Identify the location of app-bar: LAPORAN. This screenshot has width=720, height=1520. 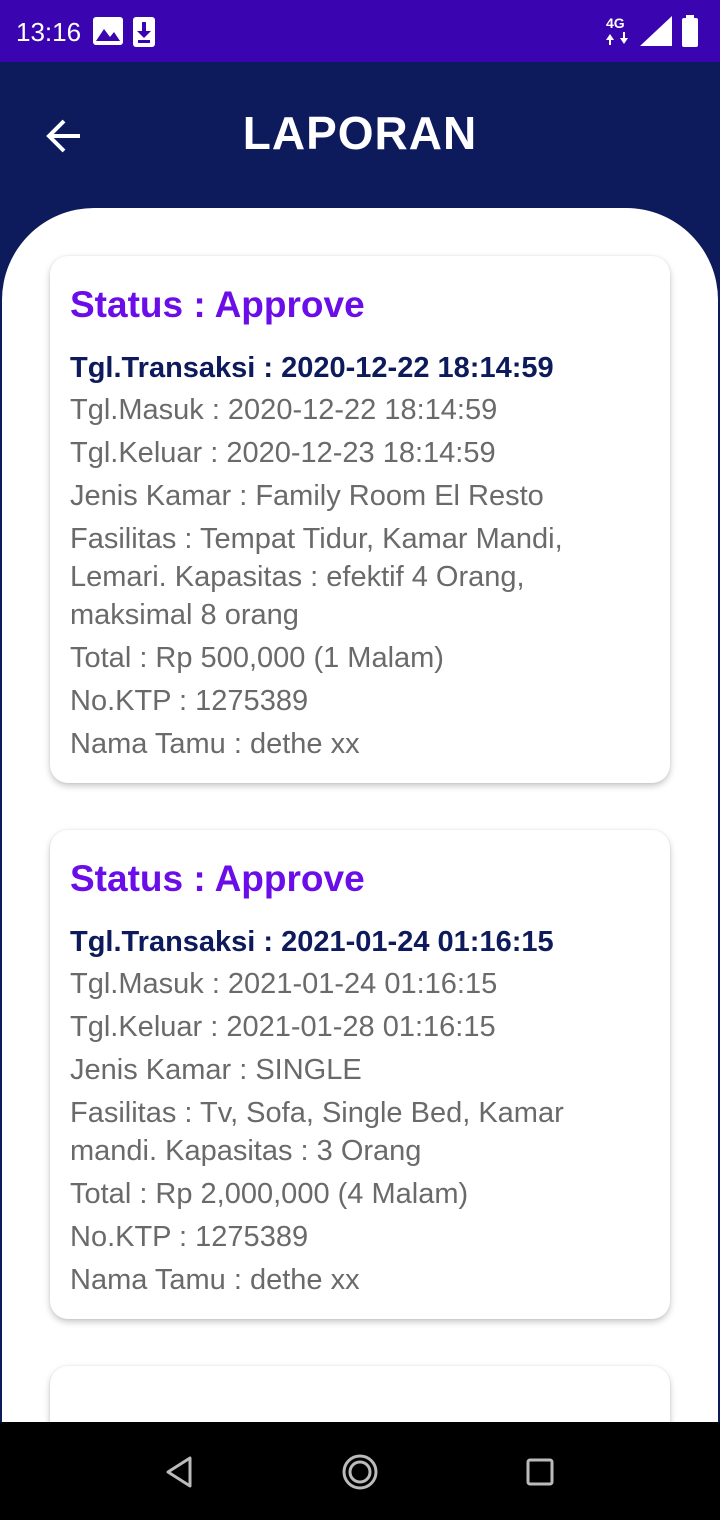
(360, 137).